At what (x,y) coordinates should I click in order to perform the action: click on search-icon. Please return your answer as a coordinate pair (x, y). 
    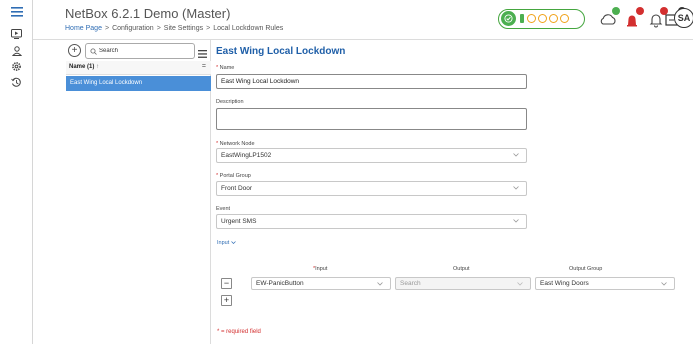
    Looking at the image, I should click on (93, 51).